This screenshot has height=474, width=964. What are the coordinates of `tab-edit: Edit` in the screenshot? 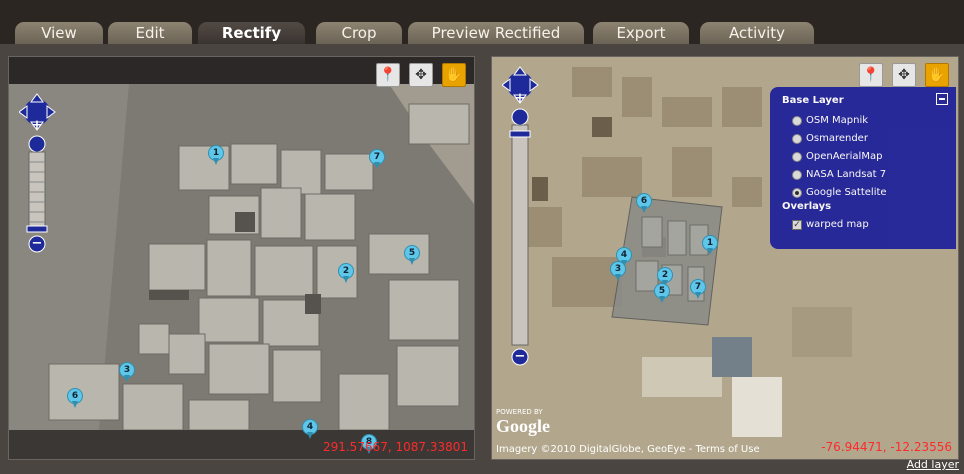 It's located at (150, 33).